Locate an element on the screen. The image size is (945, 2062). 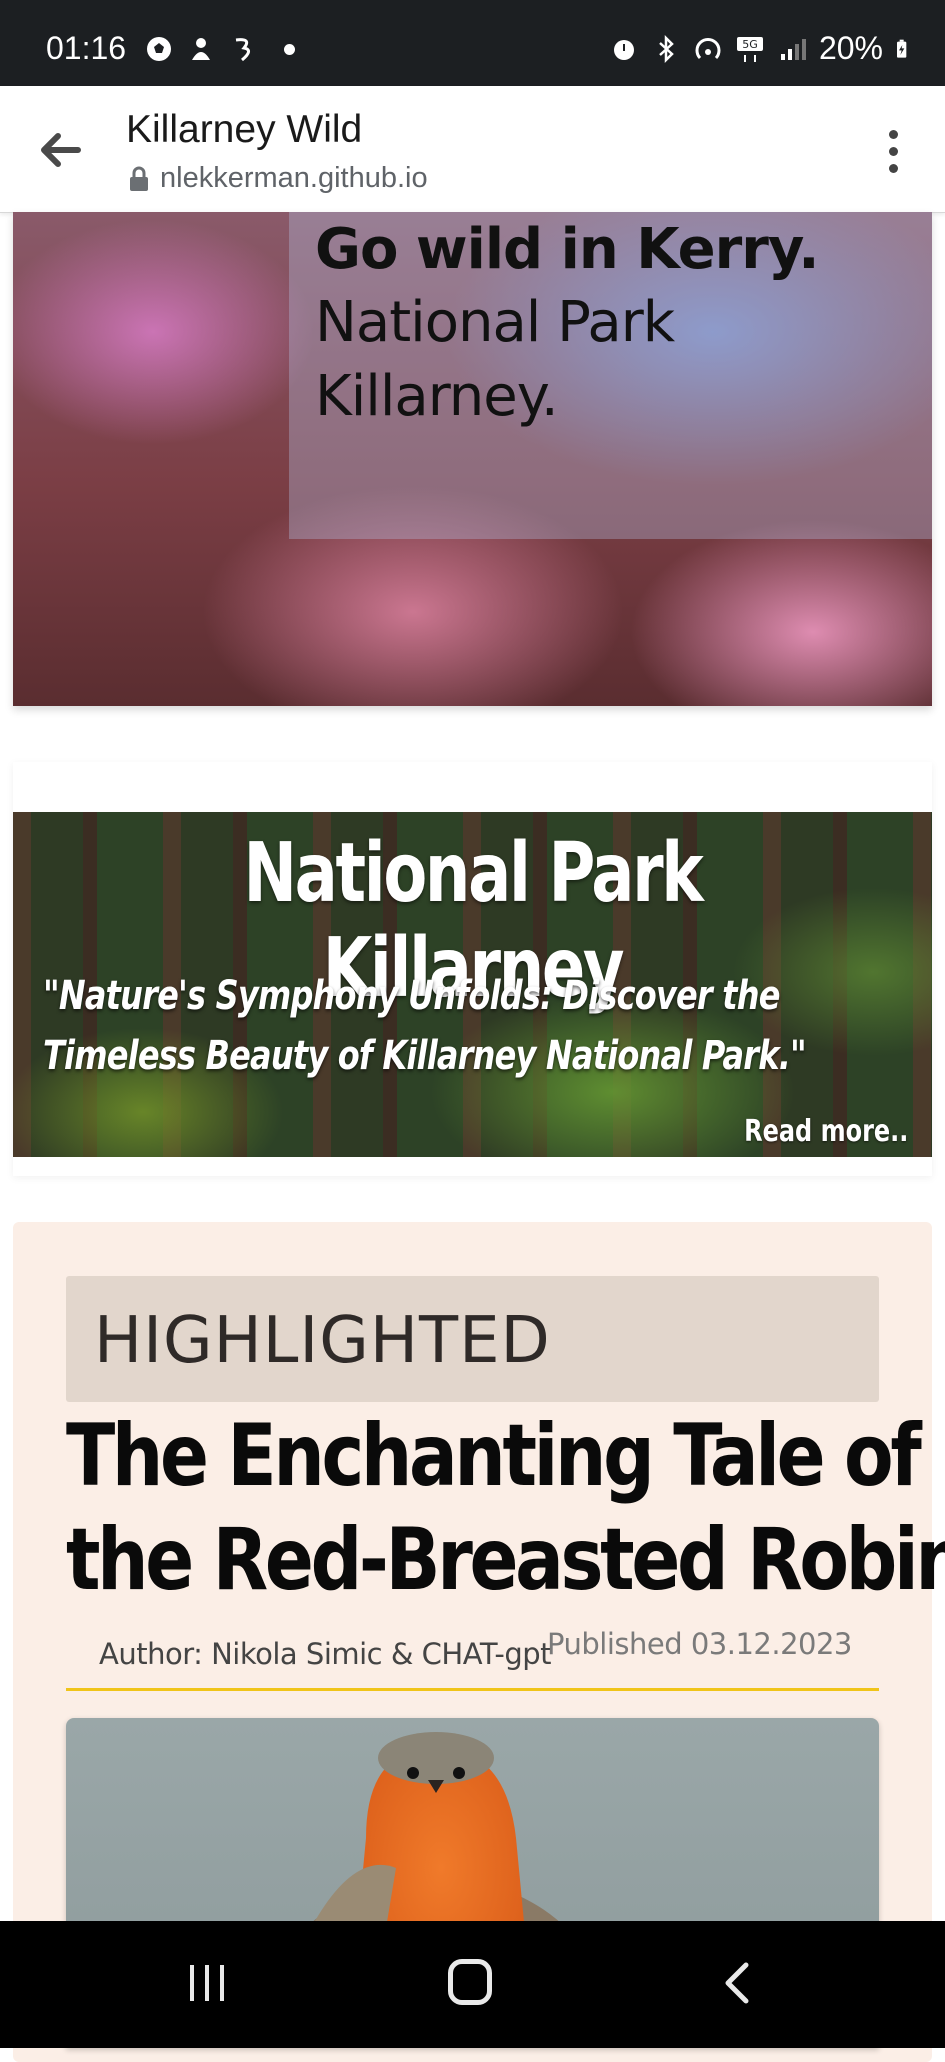
hero-line3: Killarney. is located at coordinates (437, 396).